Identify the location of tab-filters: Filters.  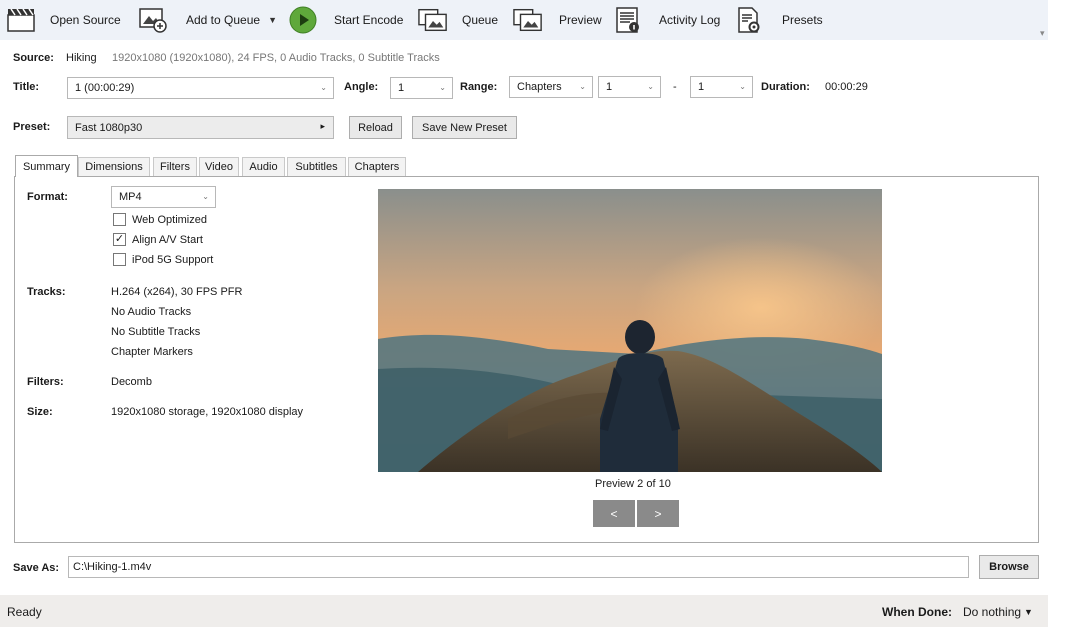
(175, 166).